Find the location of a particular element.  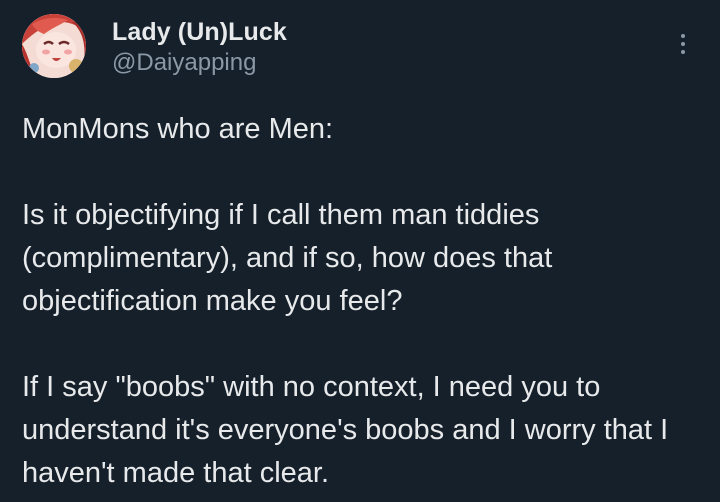

author-display-name: Lady (Un)Luck is located at coordinates (199, 32).